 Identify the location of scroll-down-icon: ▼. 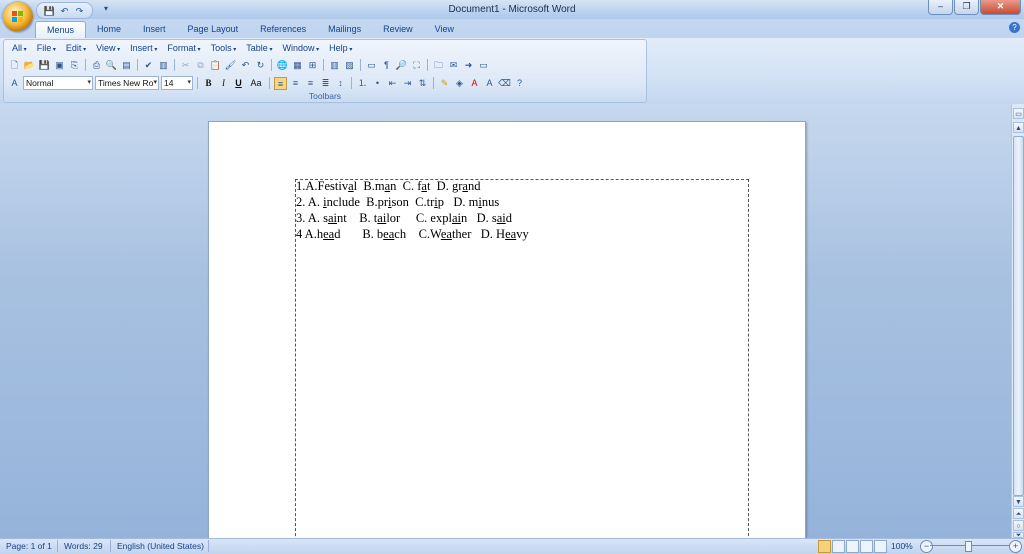
(1018, 501).